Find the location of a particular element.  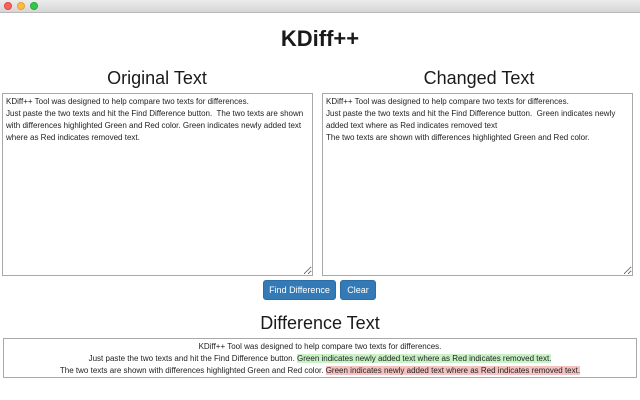

window-maximize-icon is located at coordinates (34, 6).